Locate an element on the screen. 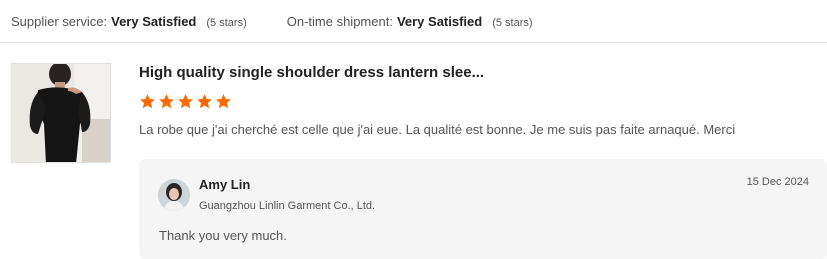 The image size is (827, 259). avatar-photo is located at coordinates (174, 195).